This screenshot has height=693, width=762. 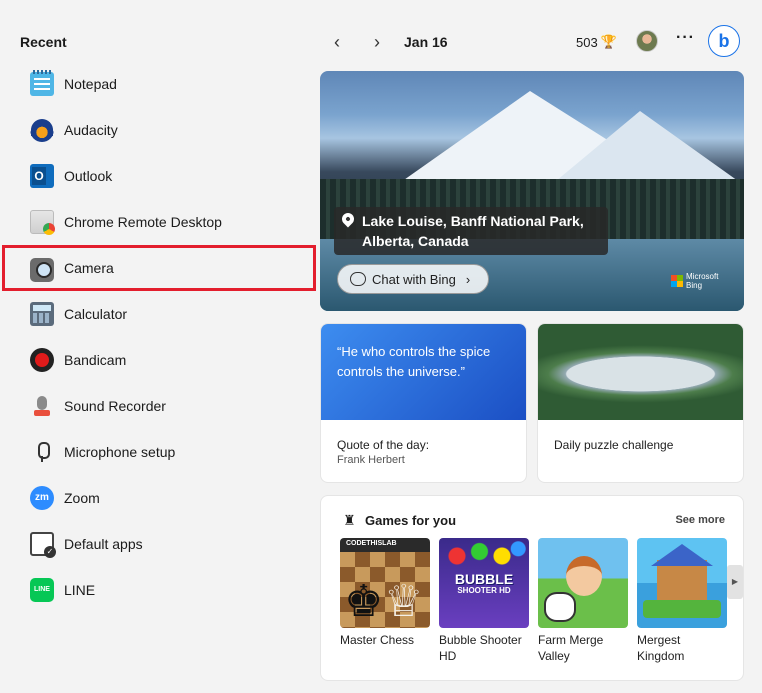 What do you see at coordinates (377, 640) in the screenshot?
I see `game-name: Master Chess` at bounding box center [377, 640].